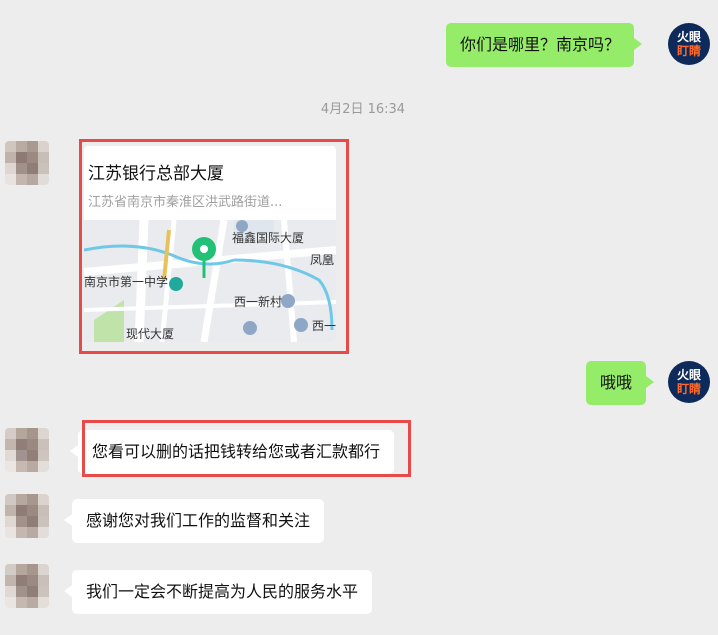 The height and width of the screenshot is (635, 718). I want to click on message-text: 感谢您对我们工作的监督和关注, so click(198, 520).